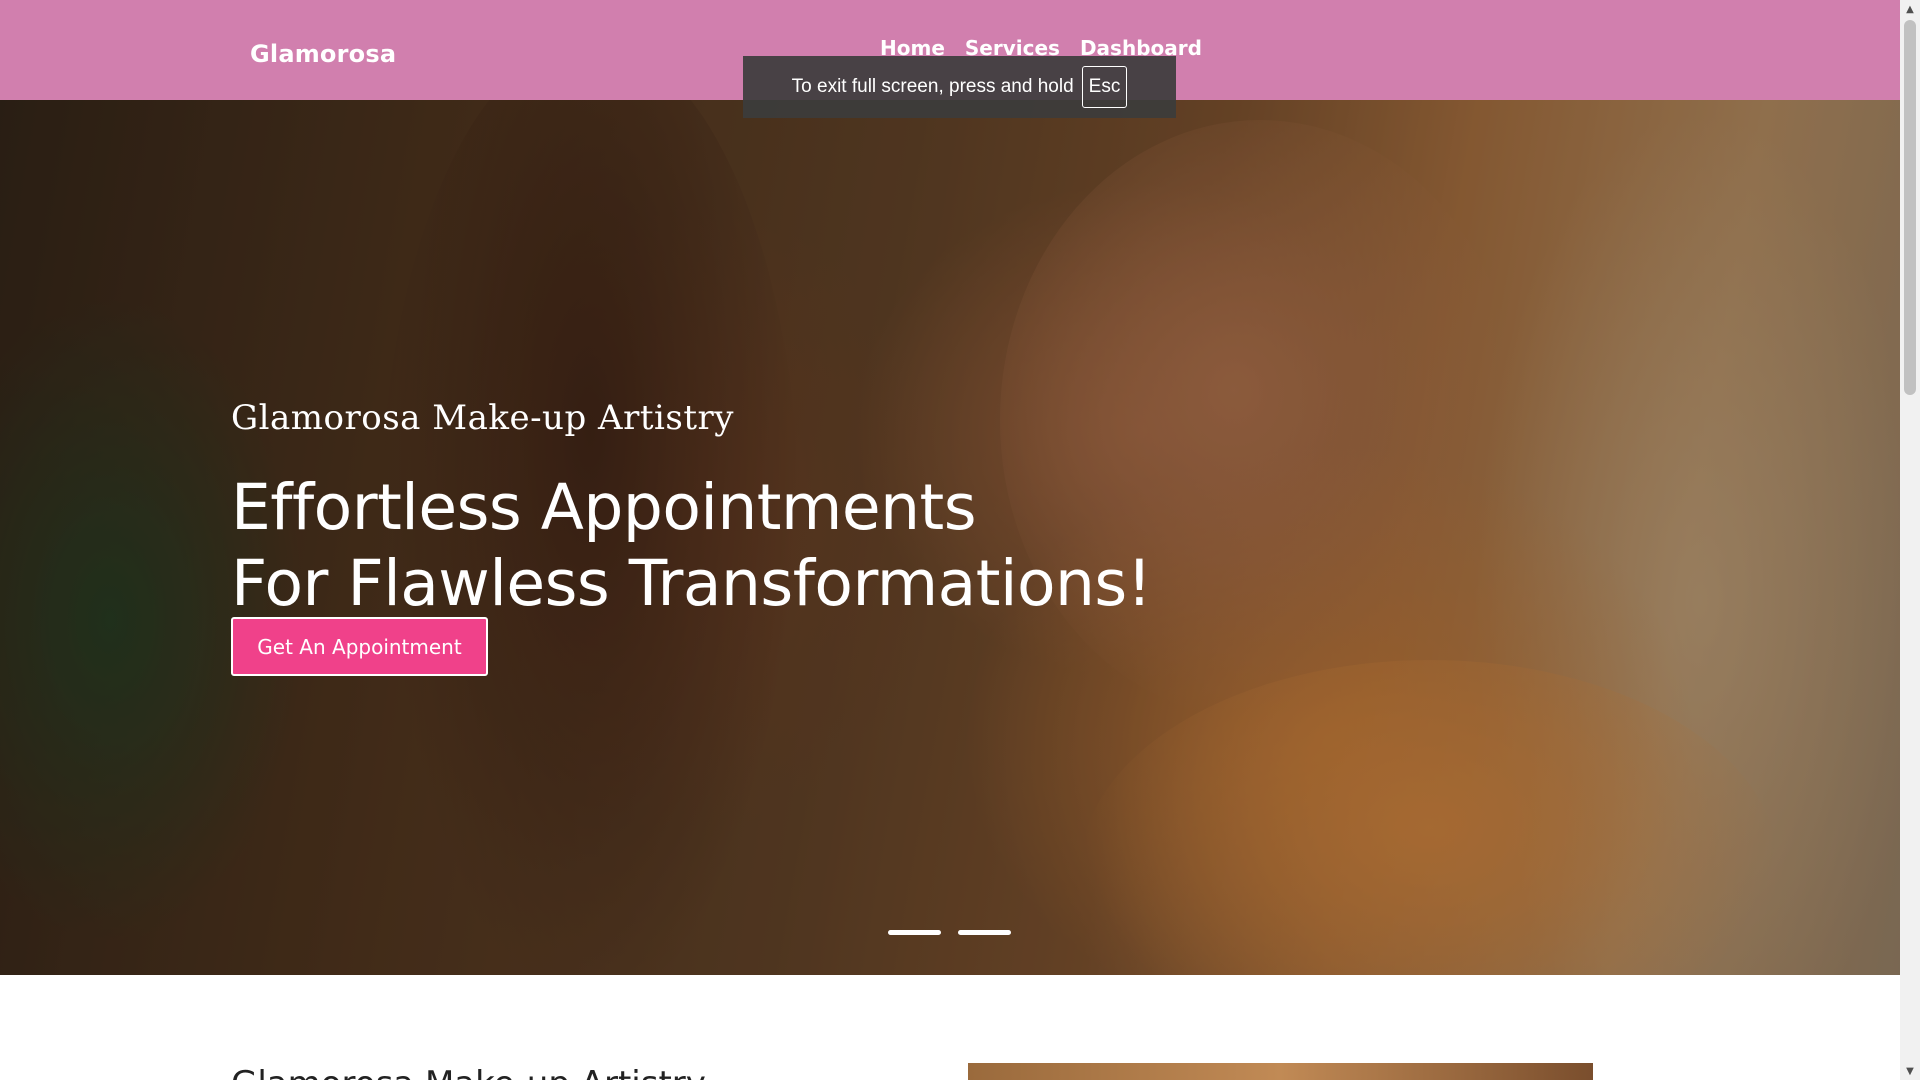 Image resolution: width=1920 pixels, height=1080 pixels. Describe the element at coordinates (1910, 540) in the screenshot. I see `page-scrollbar: ▲ ▼` at that location.